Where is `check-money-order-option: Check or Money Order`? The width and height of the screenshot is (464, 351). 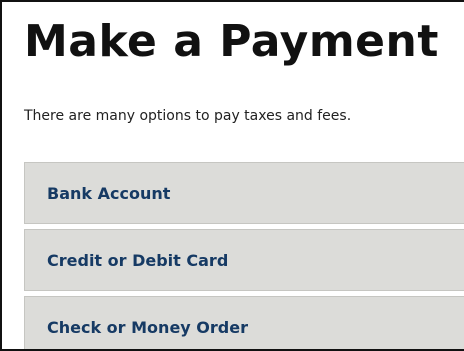
check-money-order-option: Check or Money Order is located at coordinates (244, 322).